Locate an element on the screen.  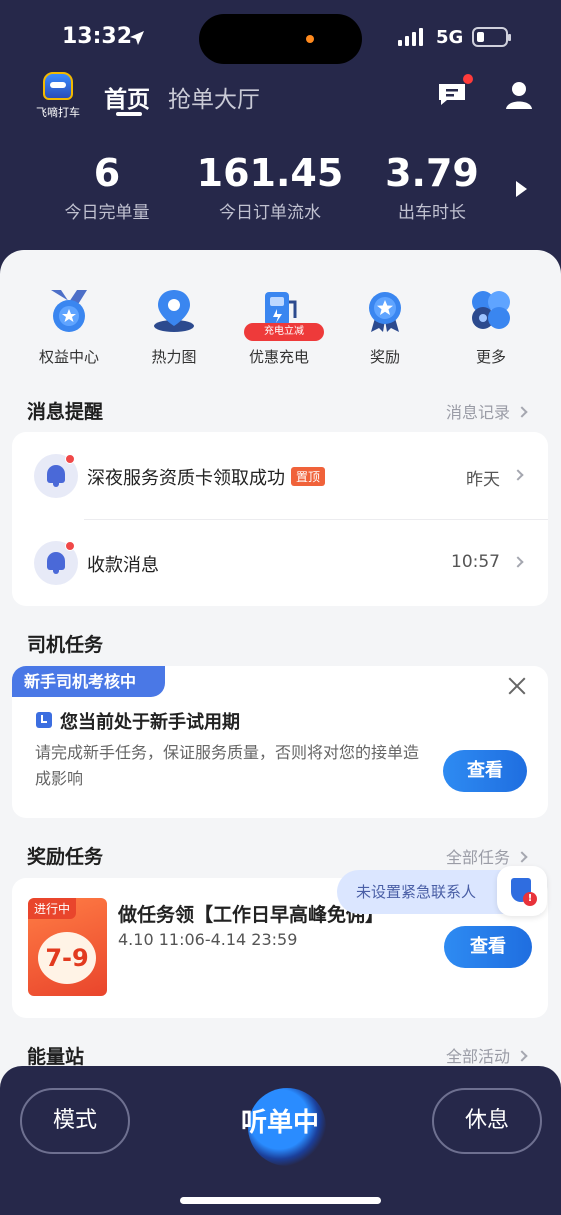
quick-label: 权益中心 is located at coordinates (68, 357).